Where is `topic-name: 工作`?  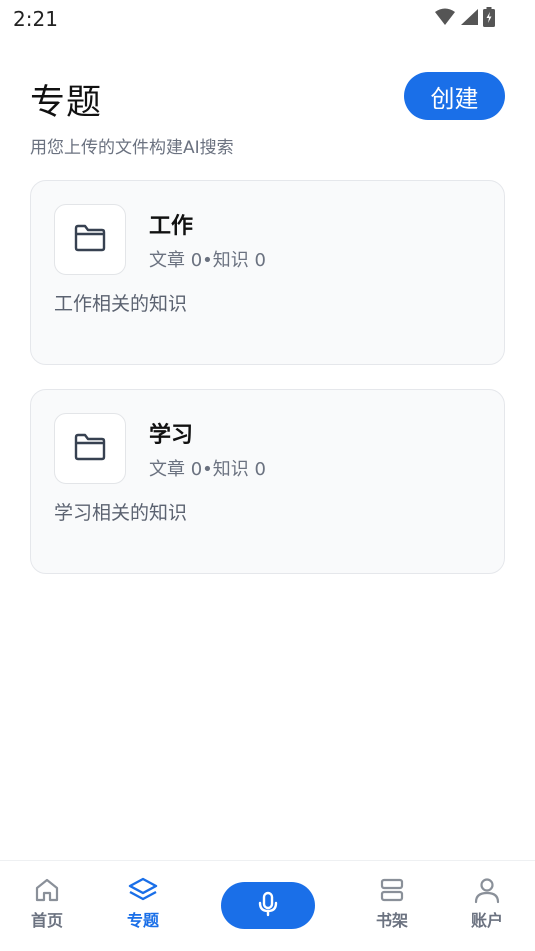
topic-name: 工作 is located at coordinates (171, 226).